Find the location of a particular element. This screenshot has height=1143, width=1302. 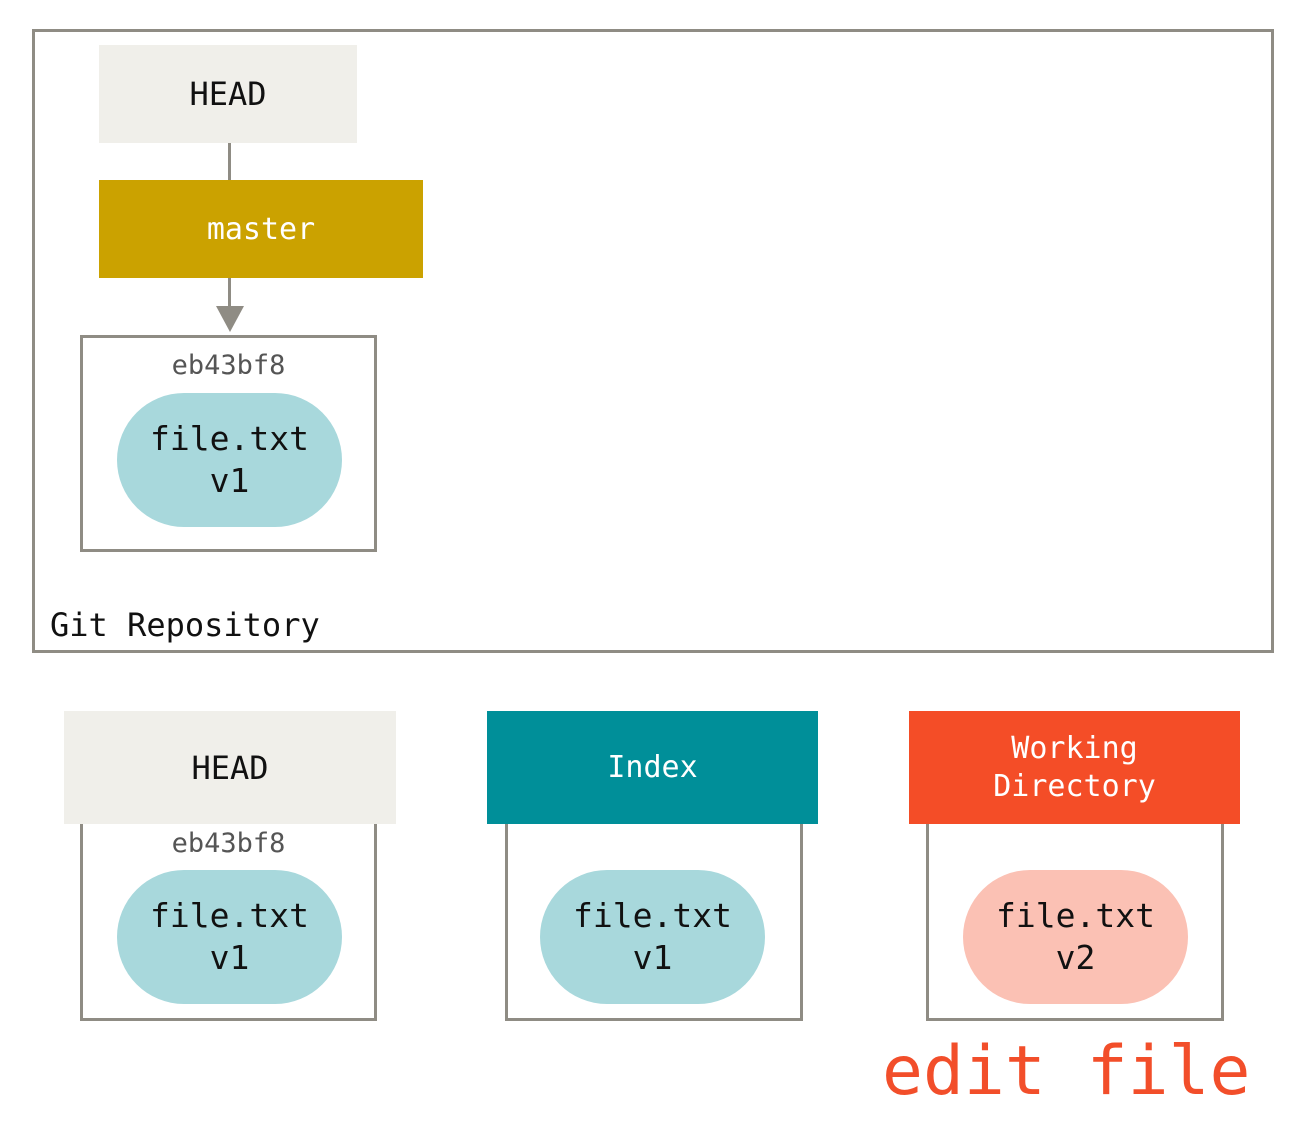

edit-file-annotation: edit file is located at coordinates (1066, 1071).